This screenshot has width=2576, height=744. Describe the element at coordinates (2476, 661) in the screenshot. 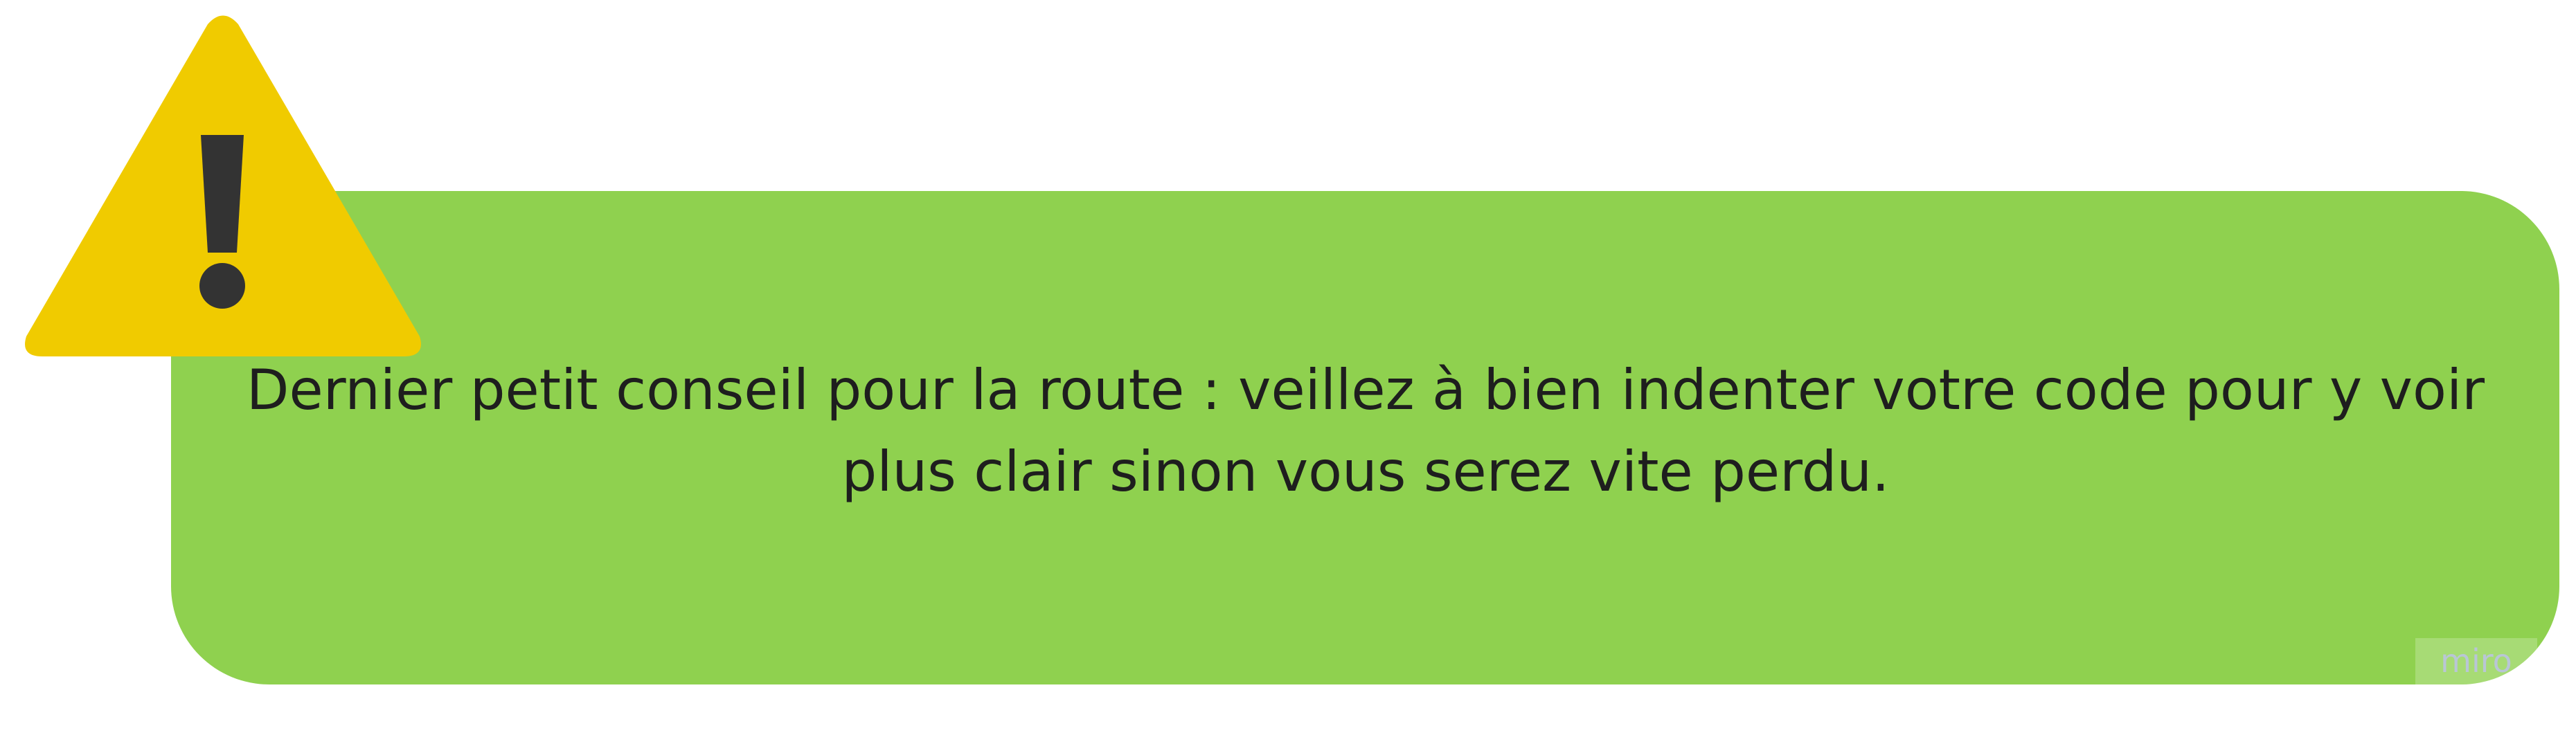

I see `miro-watermark: miro` at that location.